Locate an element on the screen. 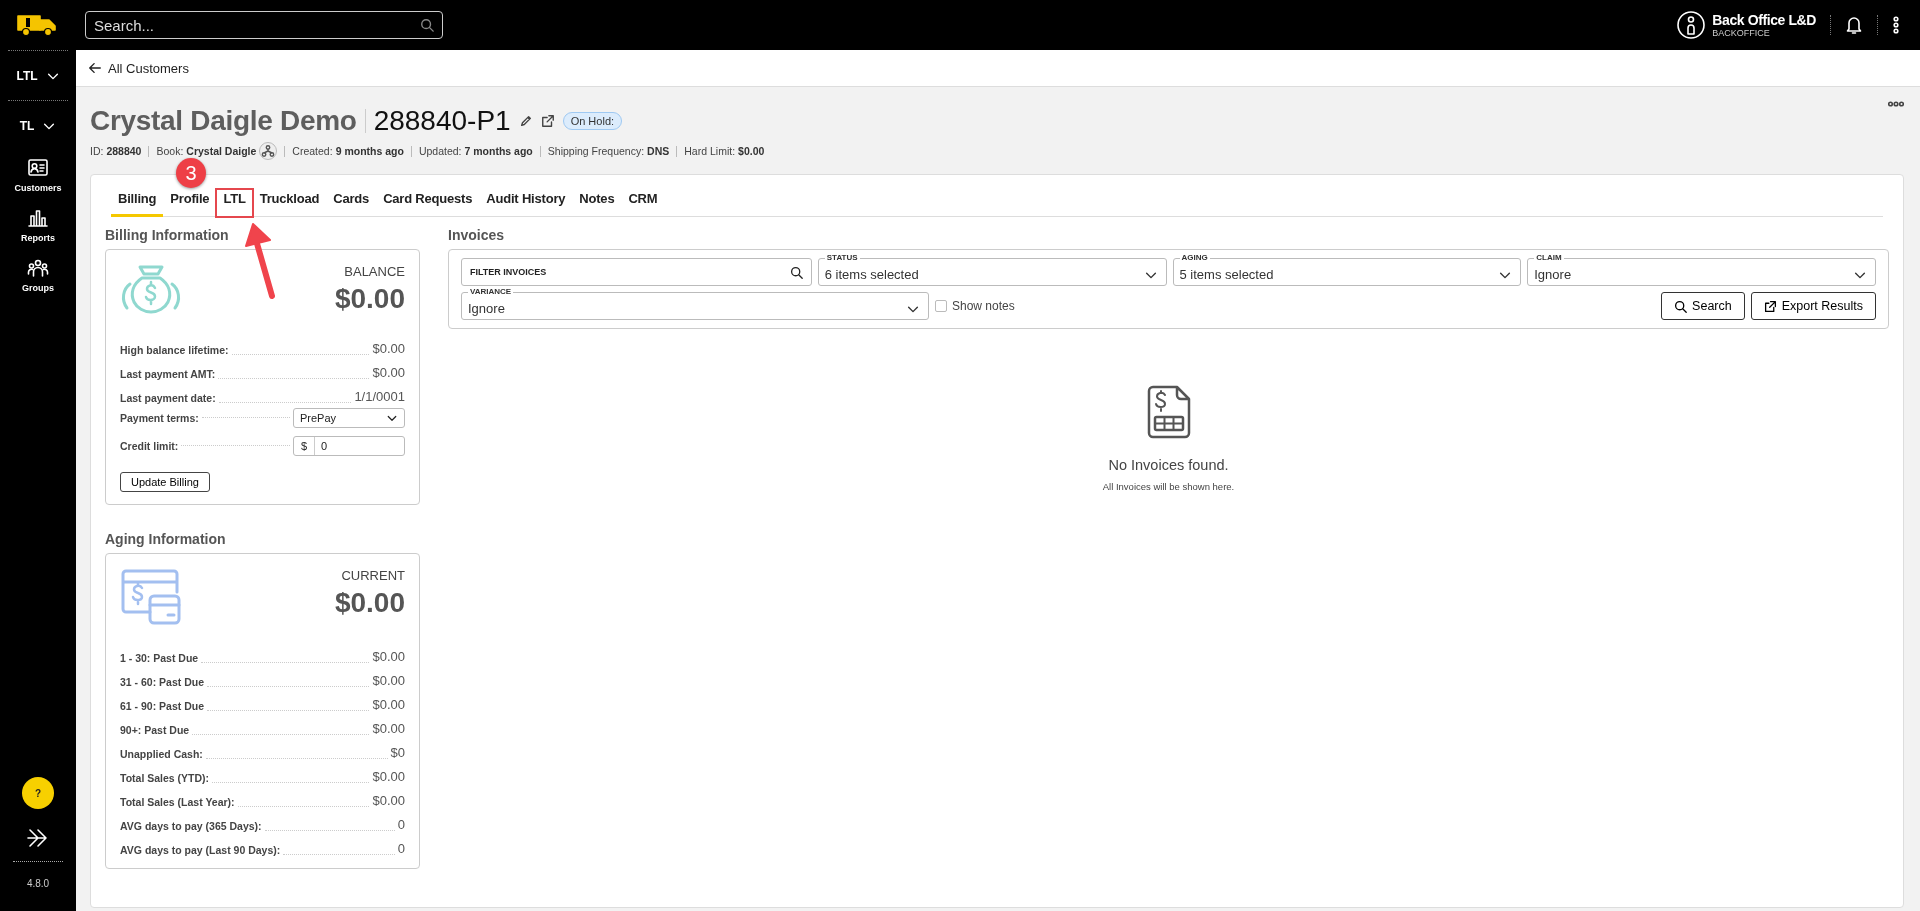 The image size is (1920, 911). more-vertical-icon is located at coordinates (1896, 25).